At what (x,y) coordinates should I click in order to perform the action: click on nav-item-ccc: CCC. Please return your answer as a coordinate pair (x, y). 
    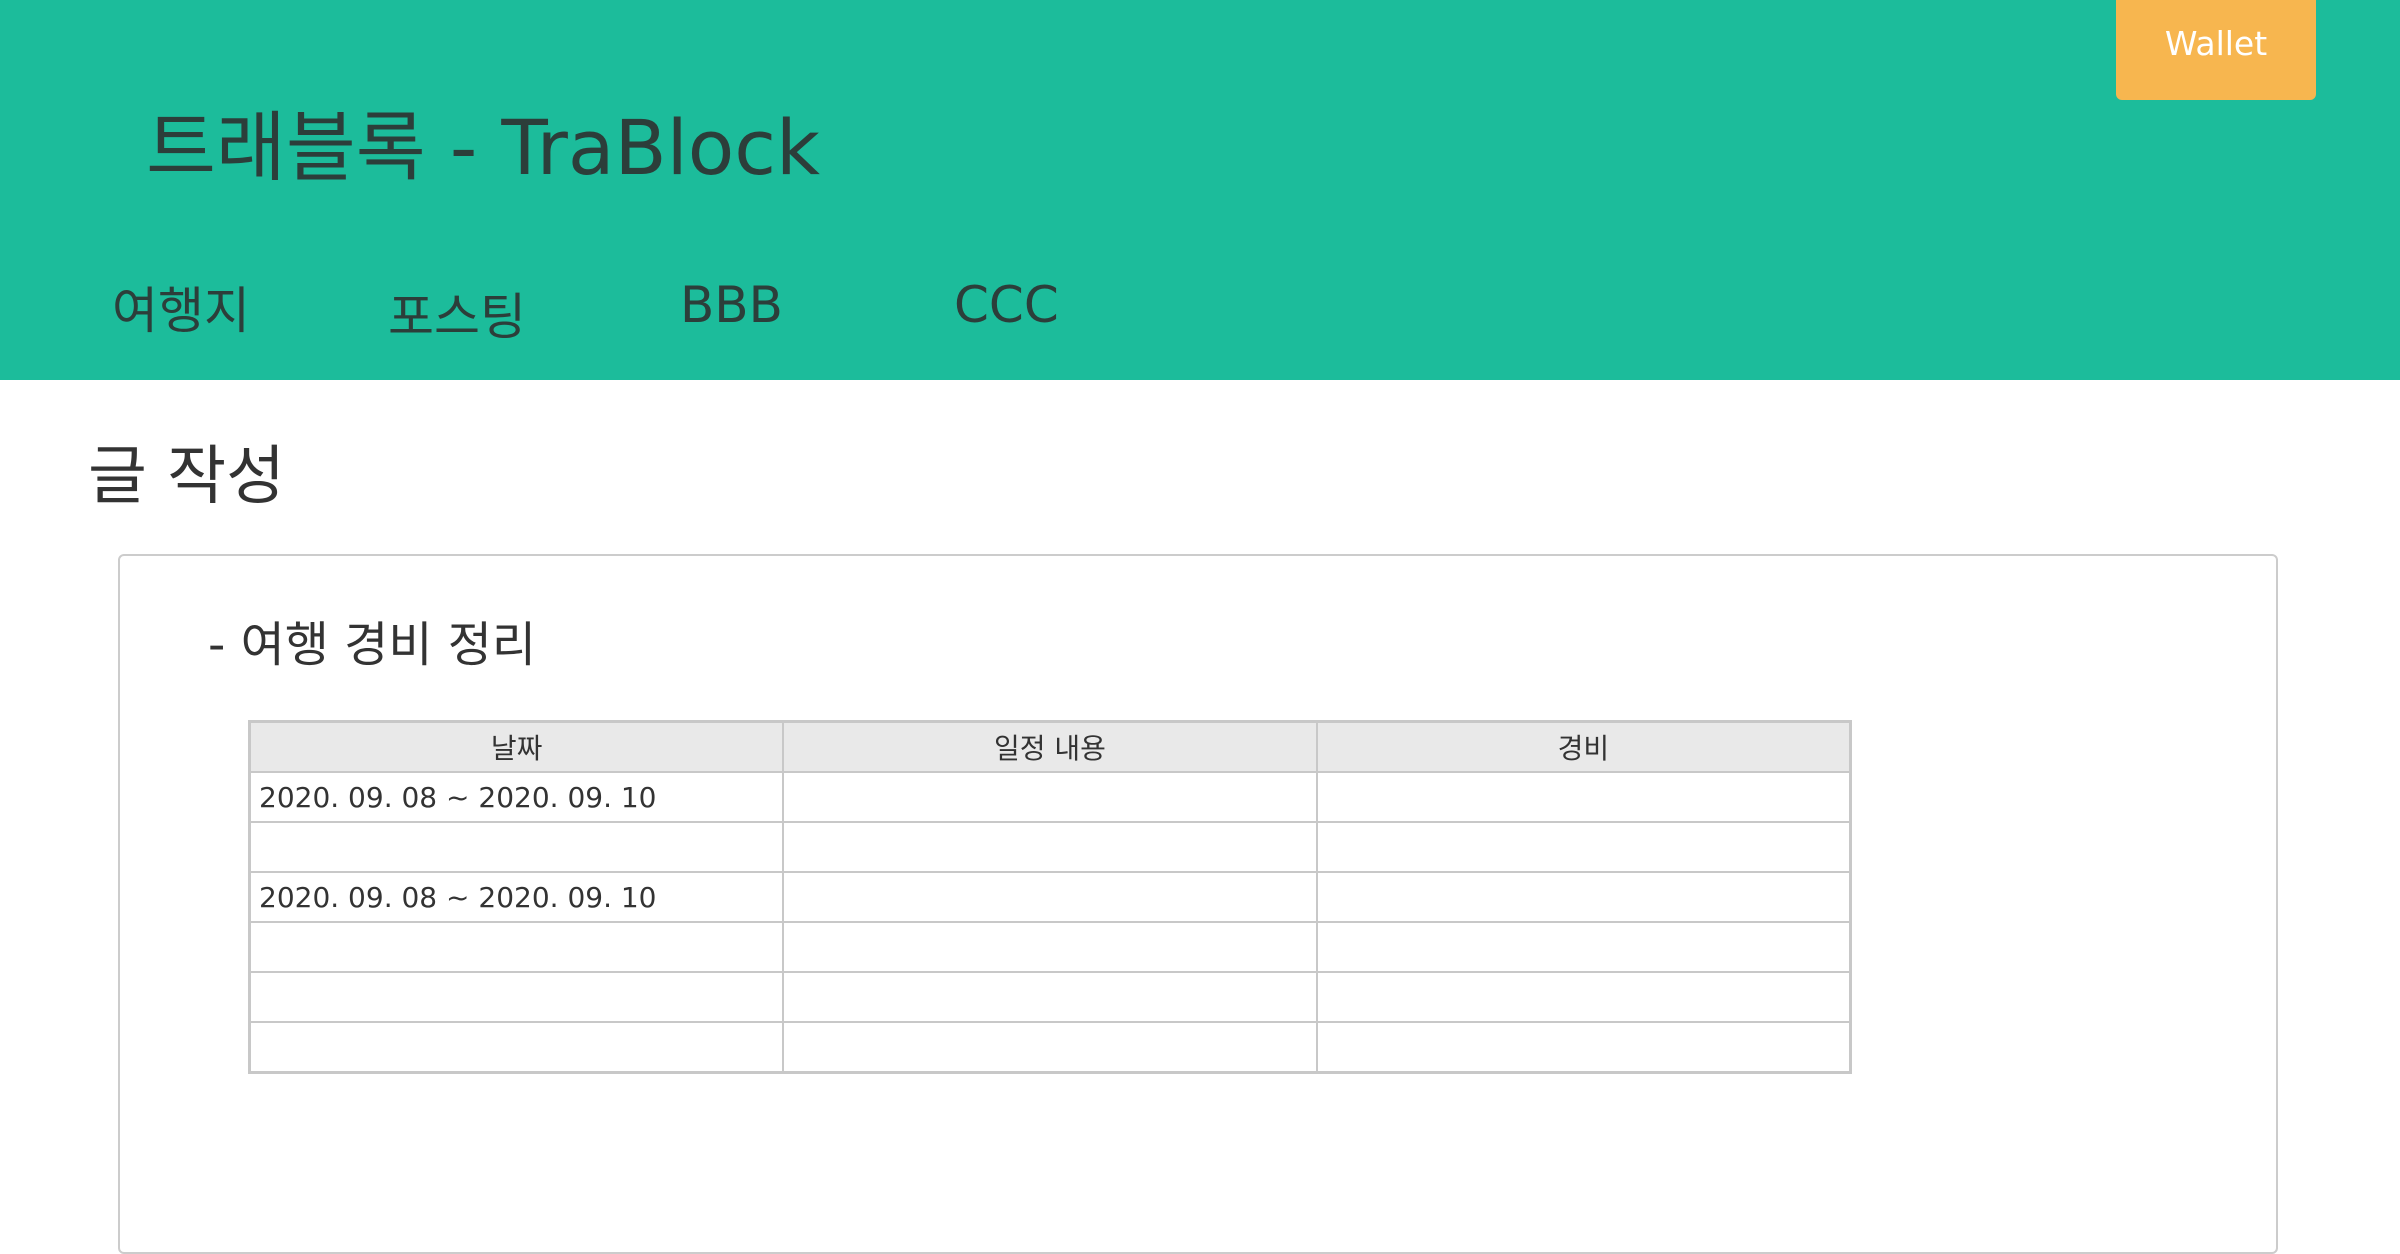
    Looking at the image, I should click on (1006, 305).